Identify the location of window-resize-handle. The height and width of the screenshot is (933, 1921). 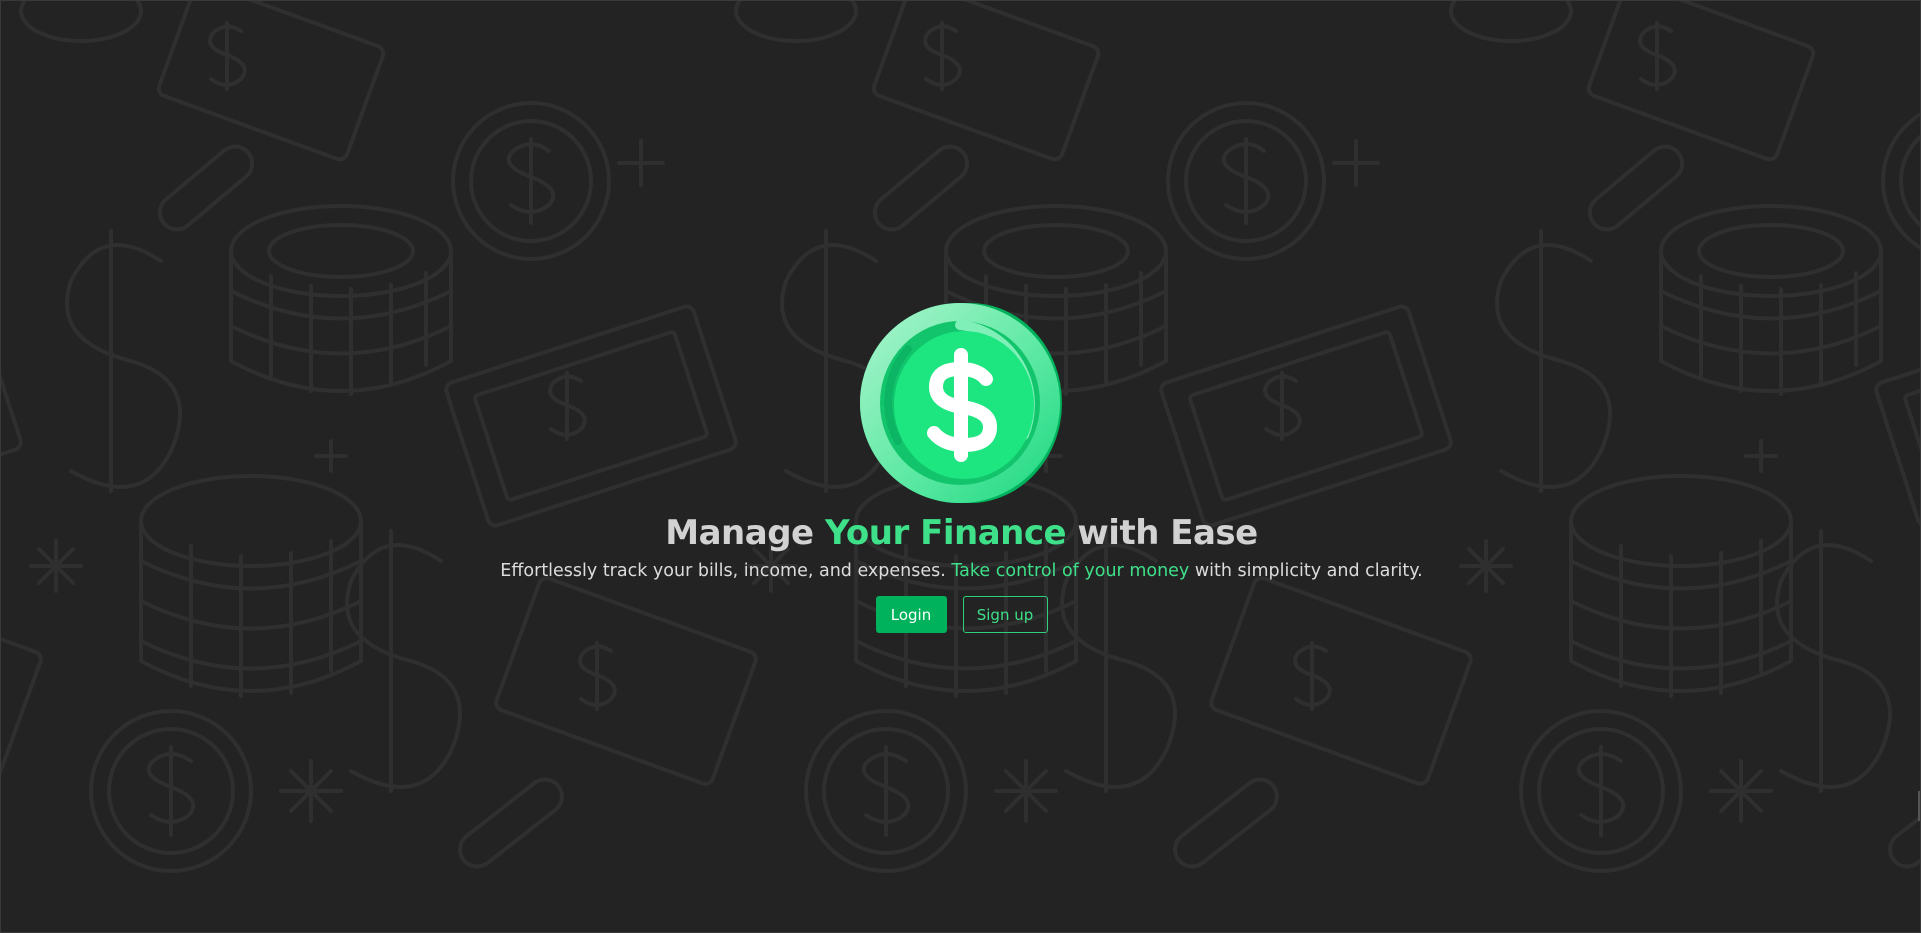
(1919, 806).